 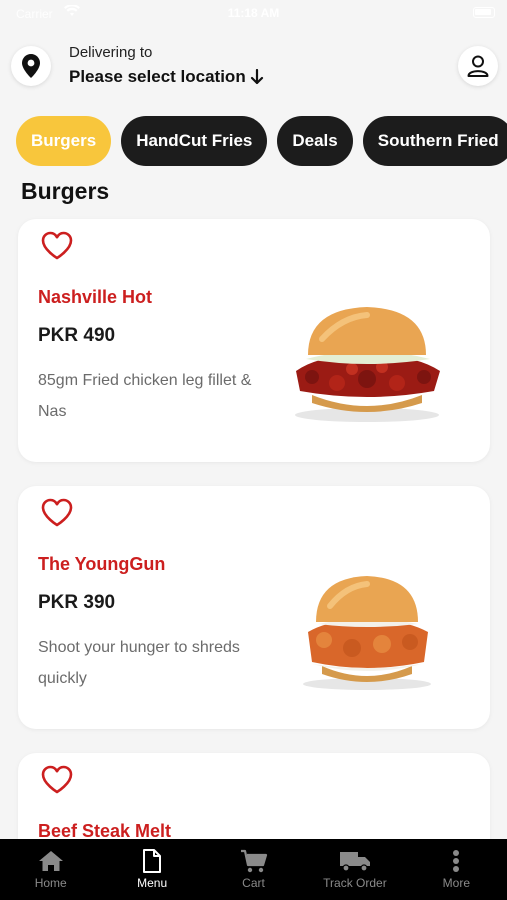 I want to click on category-chip-handcut-fries: HandCut Fries, so click(x=194, y=141).